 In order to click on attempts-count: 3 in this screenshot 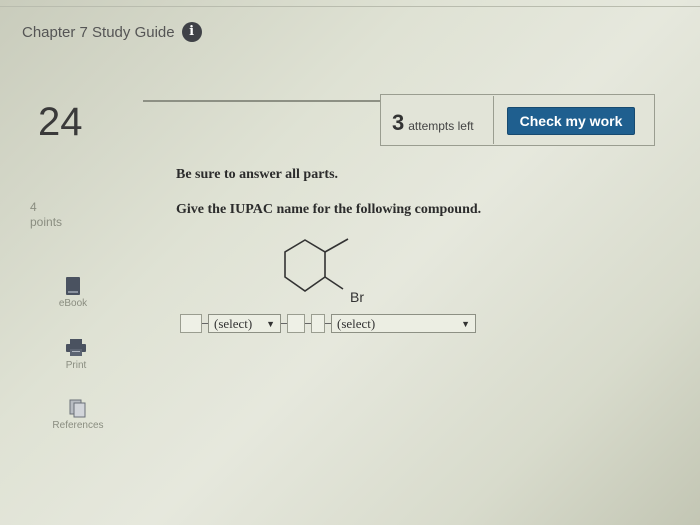, I will do `click(398, 122)`.